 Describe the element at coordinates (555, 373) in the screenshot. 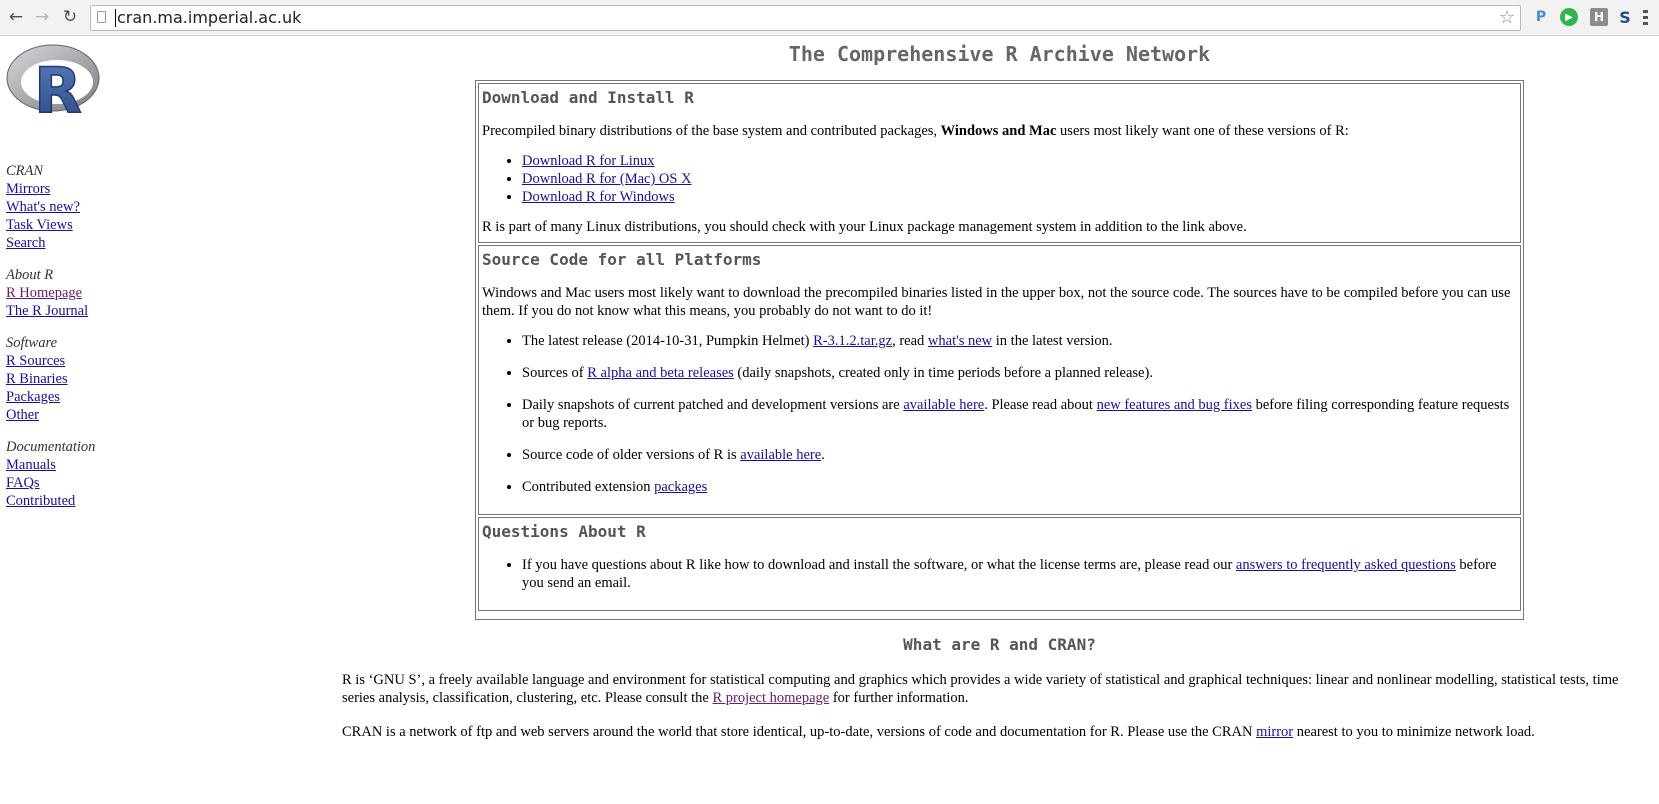

I see `text-span: Sources of` at that location.